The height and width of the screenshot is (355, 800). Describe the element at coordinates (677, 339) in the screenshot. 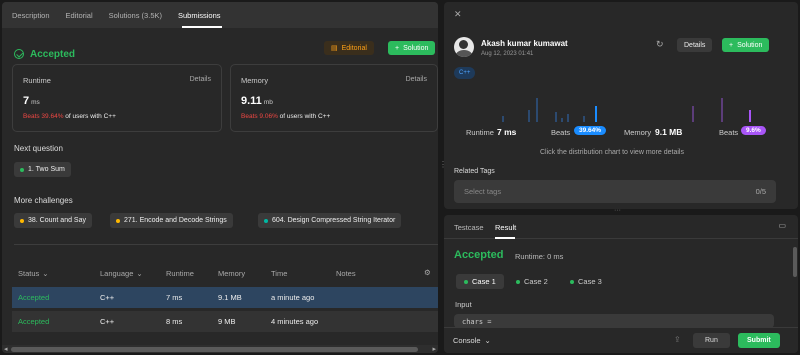

I see `upload-icon: ⇪` at that location.